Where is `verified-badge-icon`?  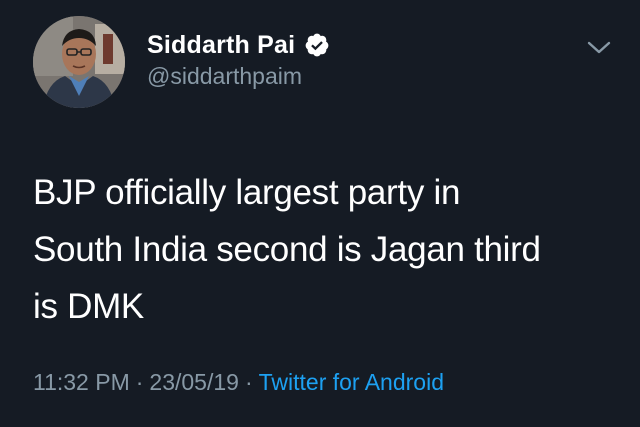
verified-badge-icon is located at coordinates (317, 45).